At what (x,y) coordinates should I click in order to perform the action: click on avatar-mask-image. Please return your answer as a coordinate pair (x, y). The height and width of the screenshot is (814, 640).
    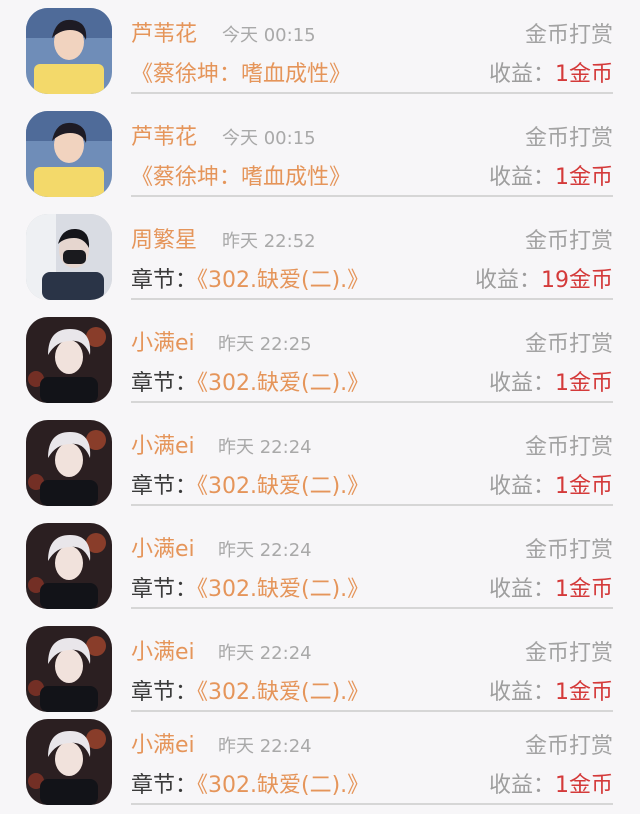
    Looking at the image, I should click on (69, 257).